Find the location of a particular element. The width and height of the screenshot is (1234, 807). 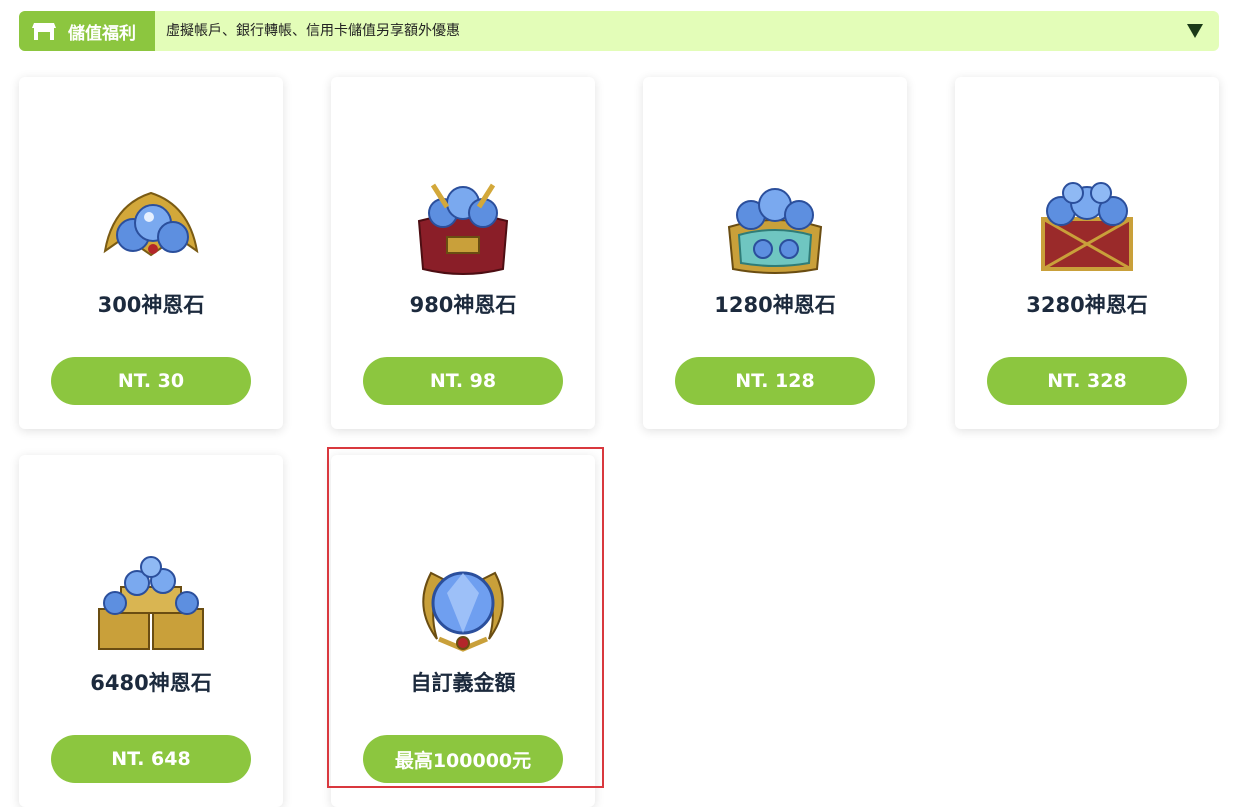

price-button: NT. 98 is located at coordinates (463, 381).